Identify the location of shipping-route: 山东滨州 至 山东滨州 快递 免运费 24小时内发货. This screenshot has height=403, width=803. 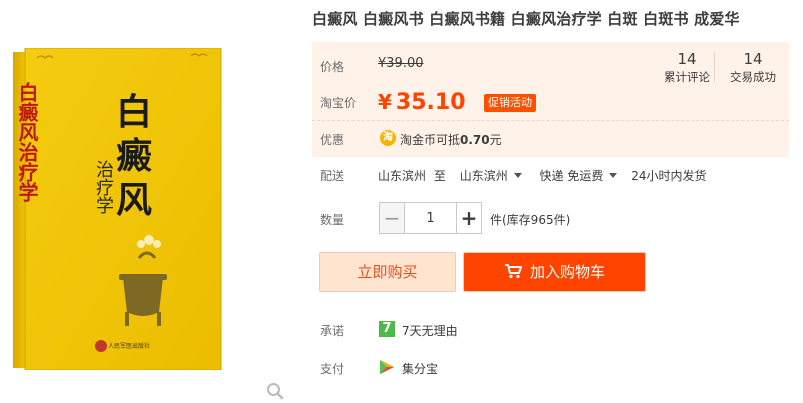
(542, 175).